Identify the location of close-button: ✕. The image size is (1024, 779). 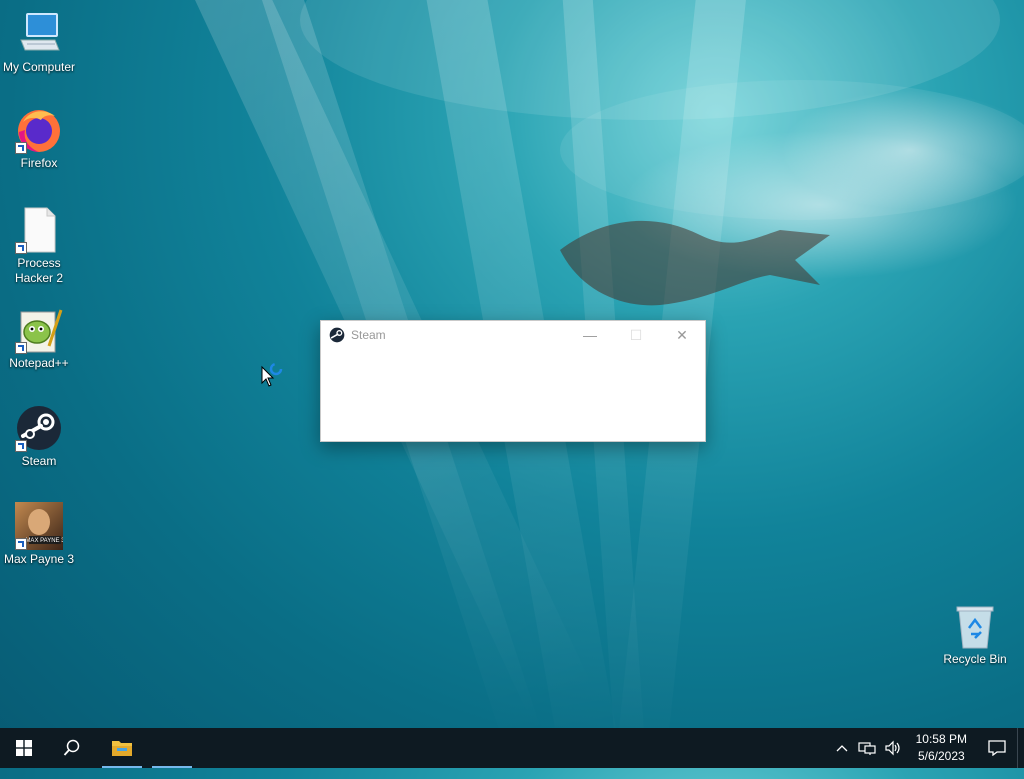
(682, 335).